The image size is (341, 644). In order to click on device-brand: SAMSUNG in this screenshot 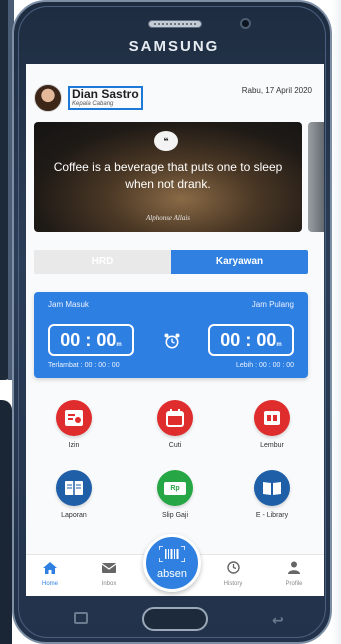, I will do `click(174, 46)`.